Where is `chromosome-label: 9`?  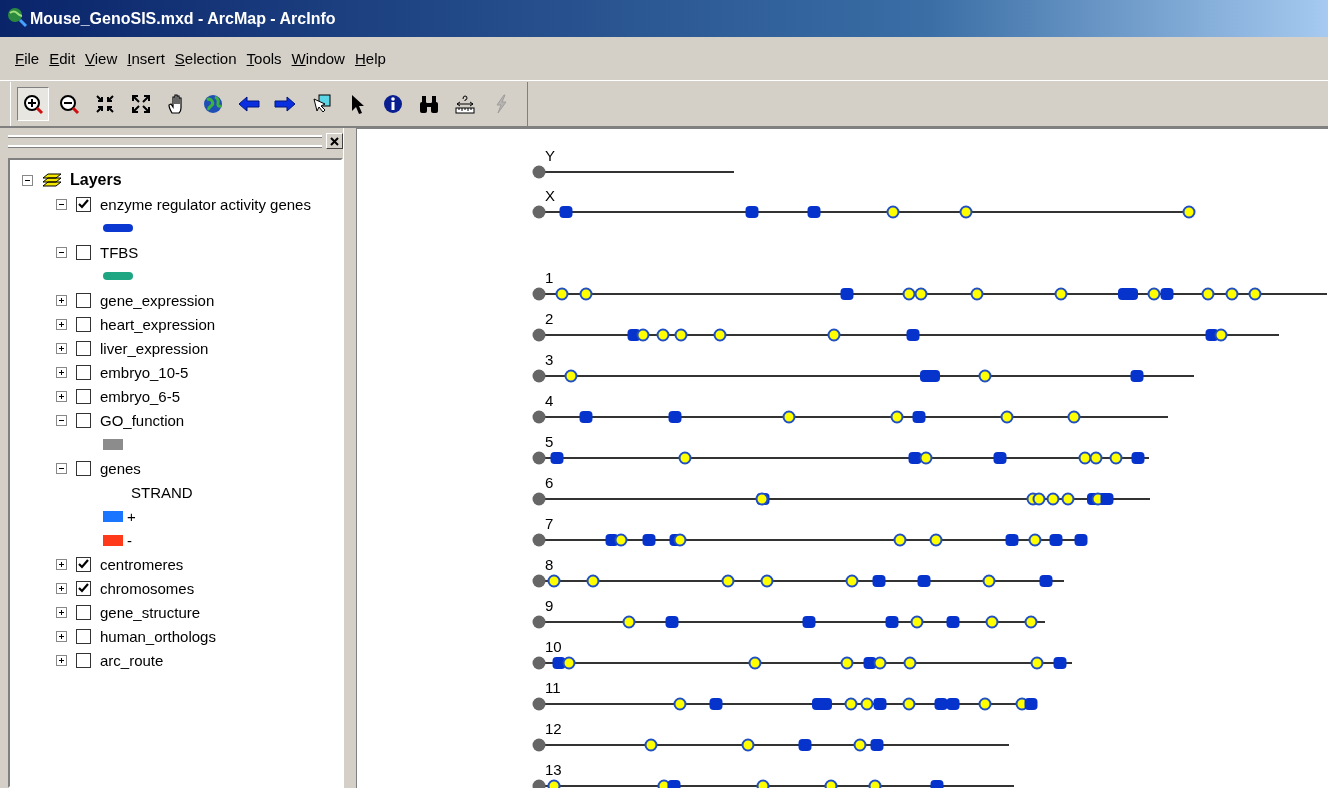
chromosome-label: 9 is located at coordinates (549, 605).